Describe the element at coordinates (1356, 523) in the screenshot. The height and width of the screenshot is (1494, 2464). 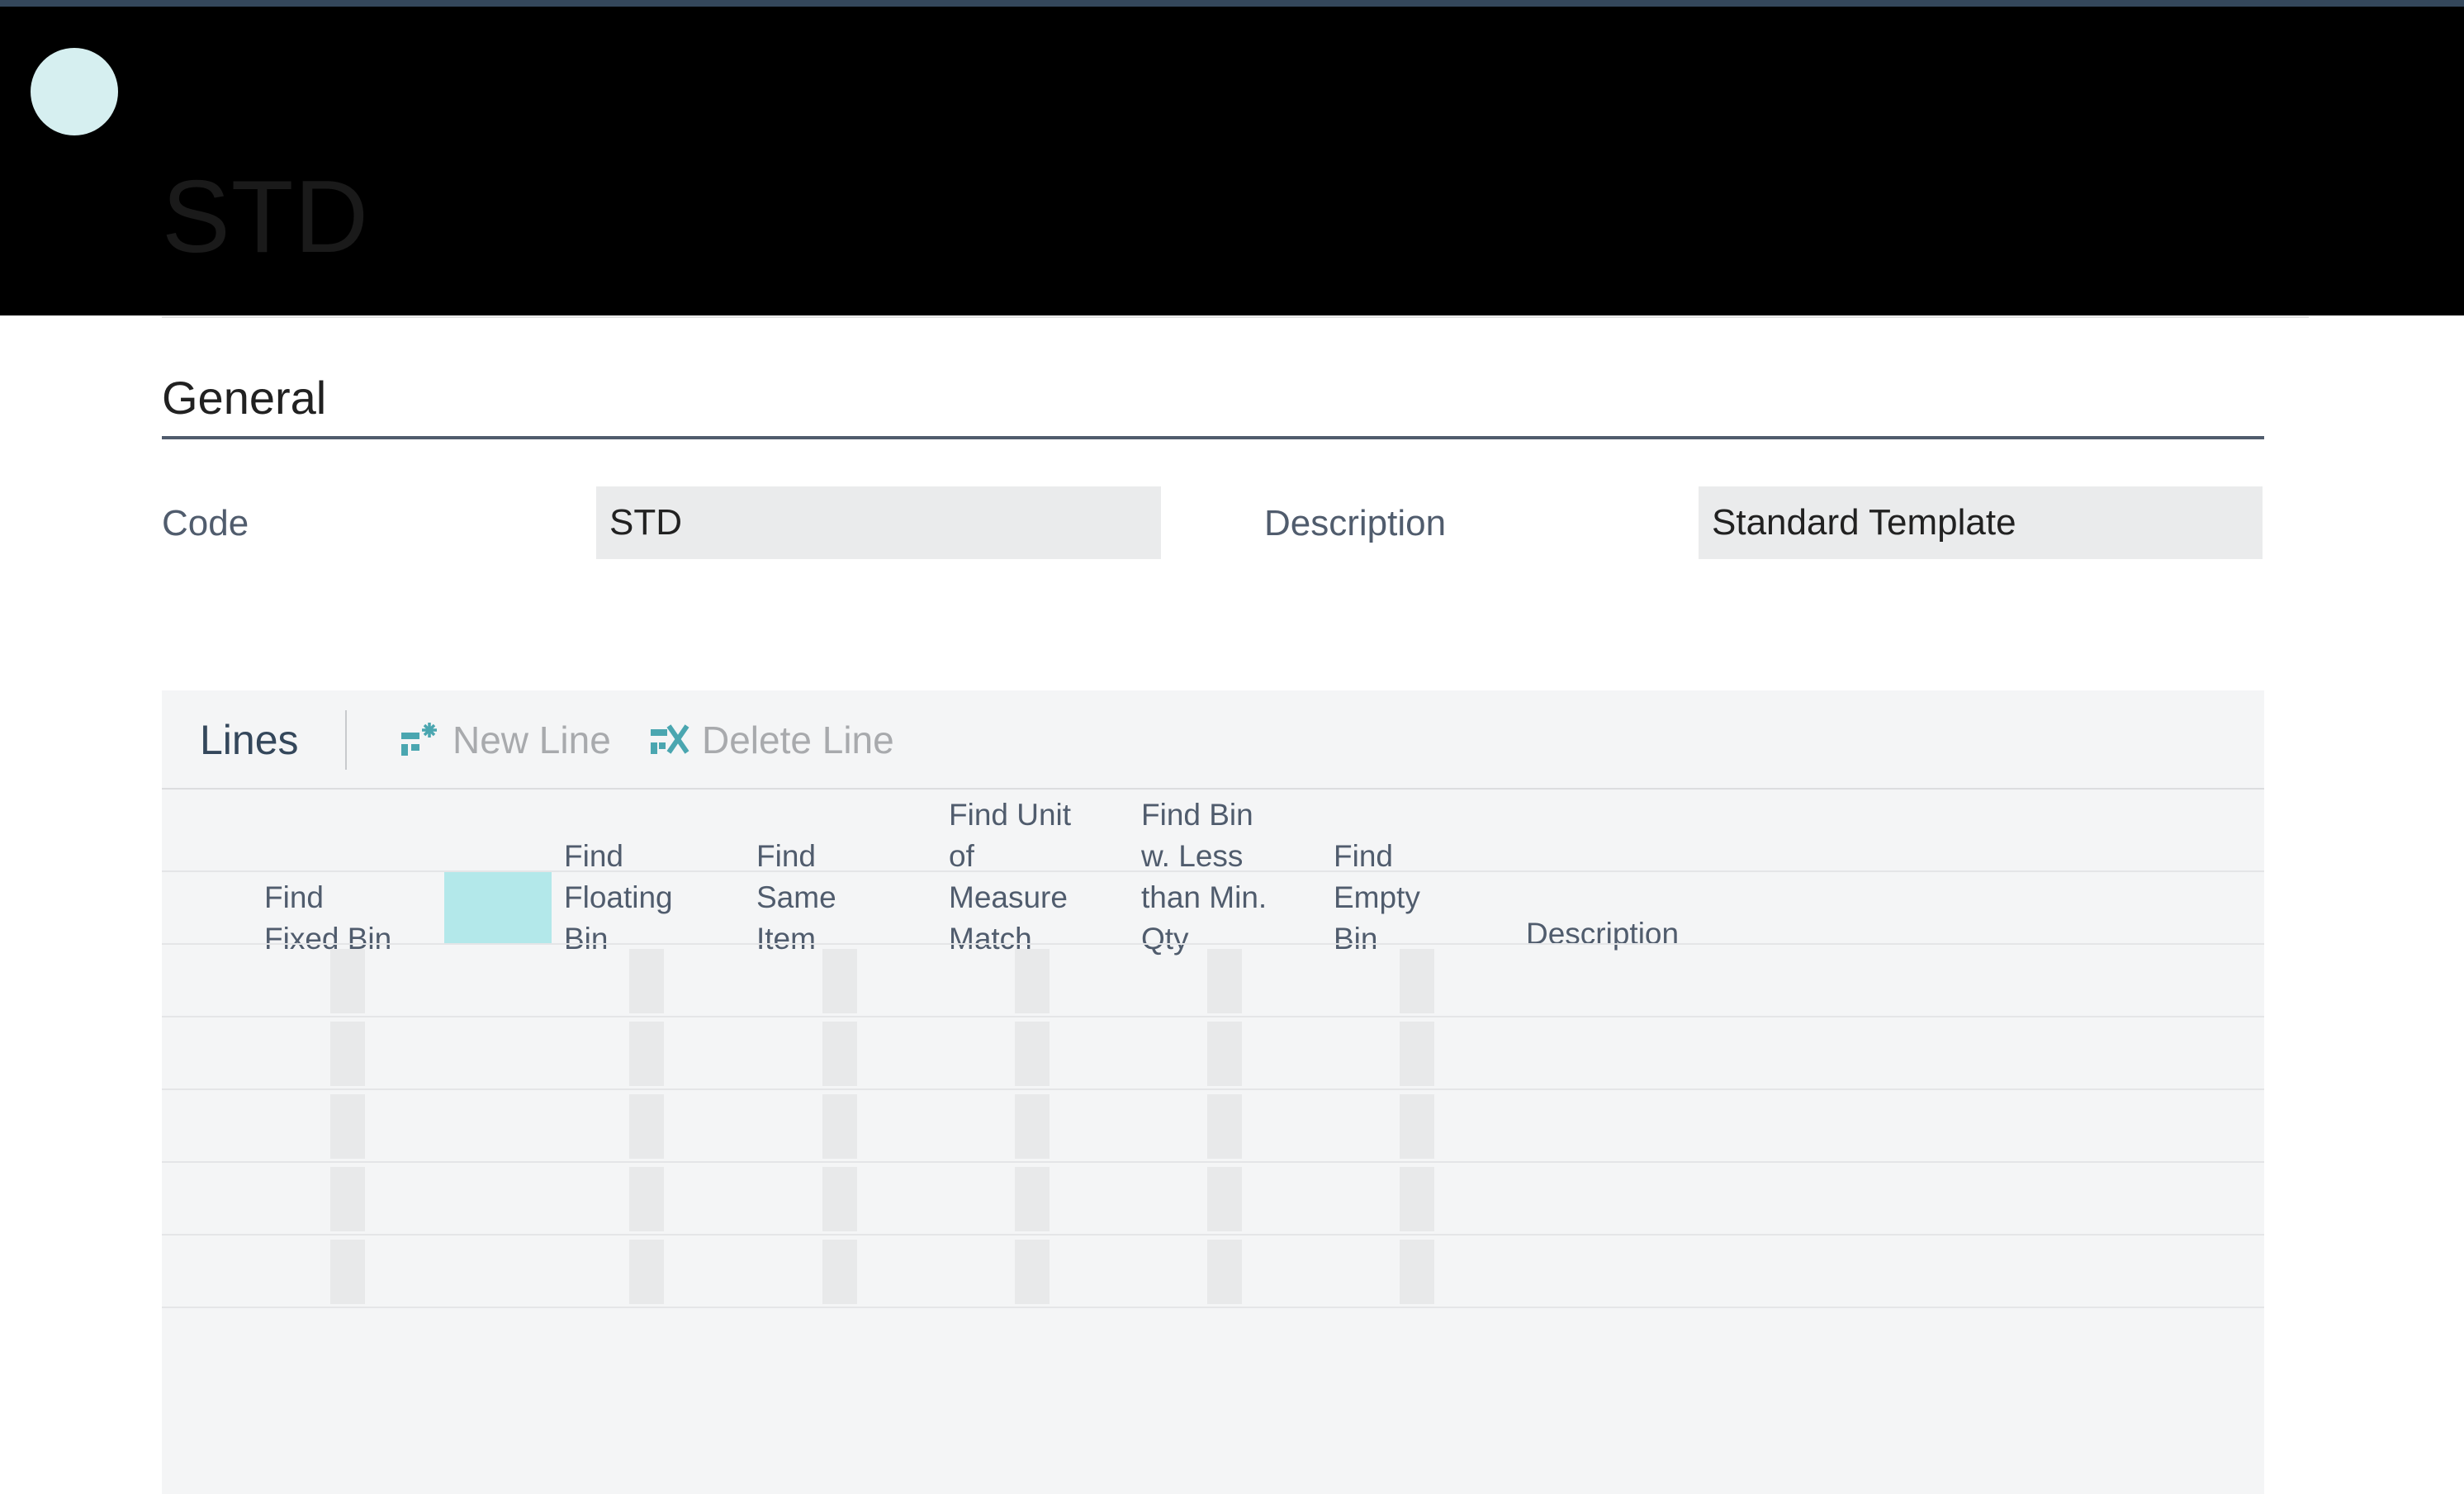
I see `description-label: Description` at that location.